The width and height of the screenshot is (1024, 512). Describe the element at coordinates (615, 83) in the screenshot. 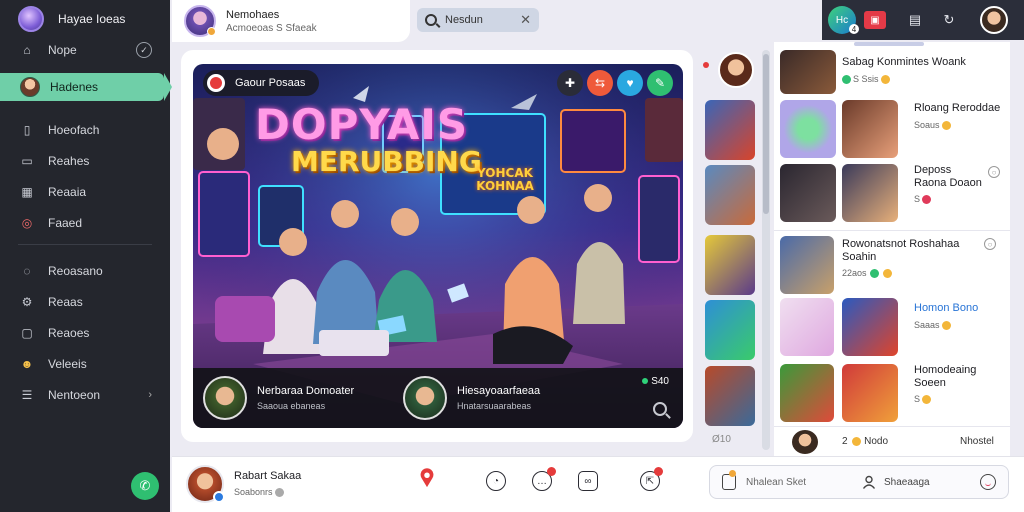

I see `hero-actions: ✚ ⇆ ♥ ✎` at that location.